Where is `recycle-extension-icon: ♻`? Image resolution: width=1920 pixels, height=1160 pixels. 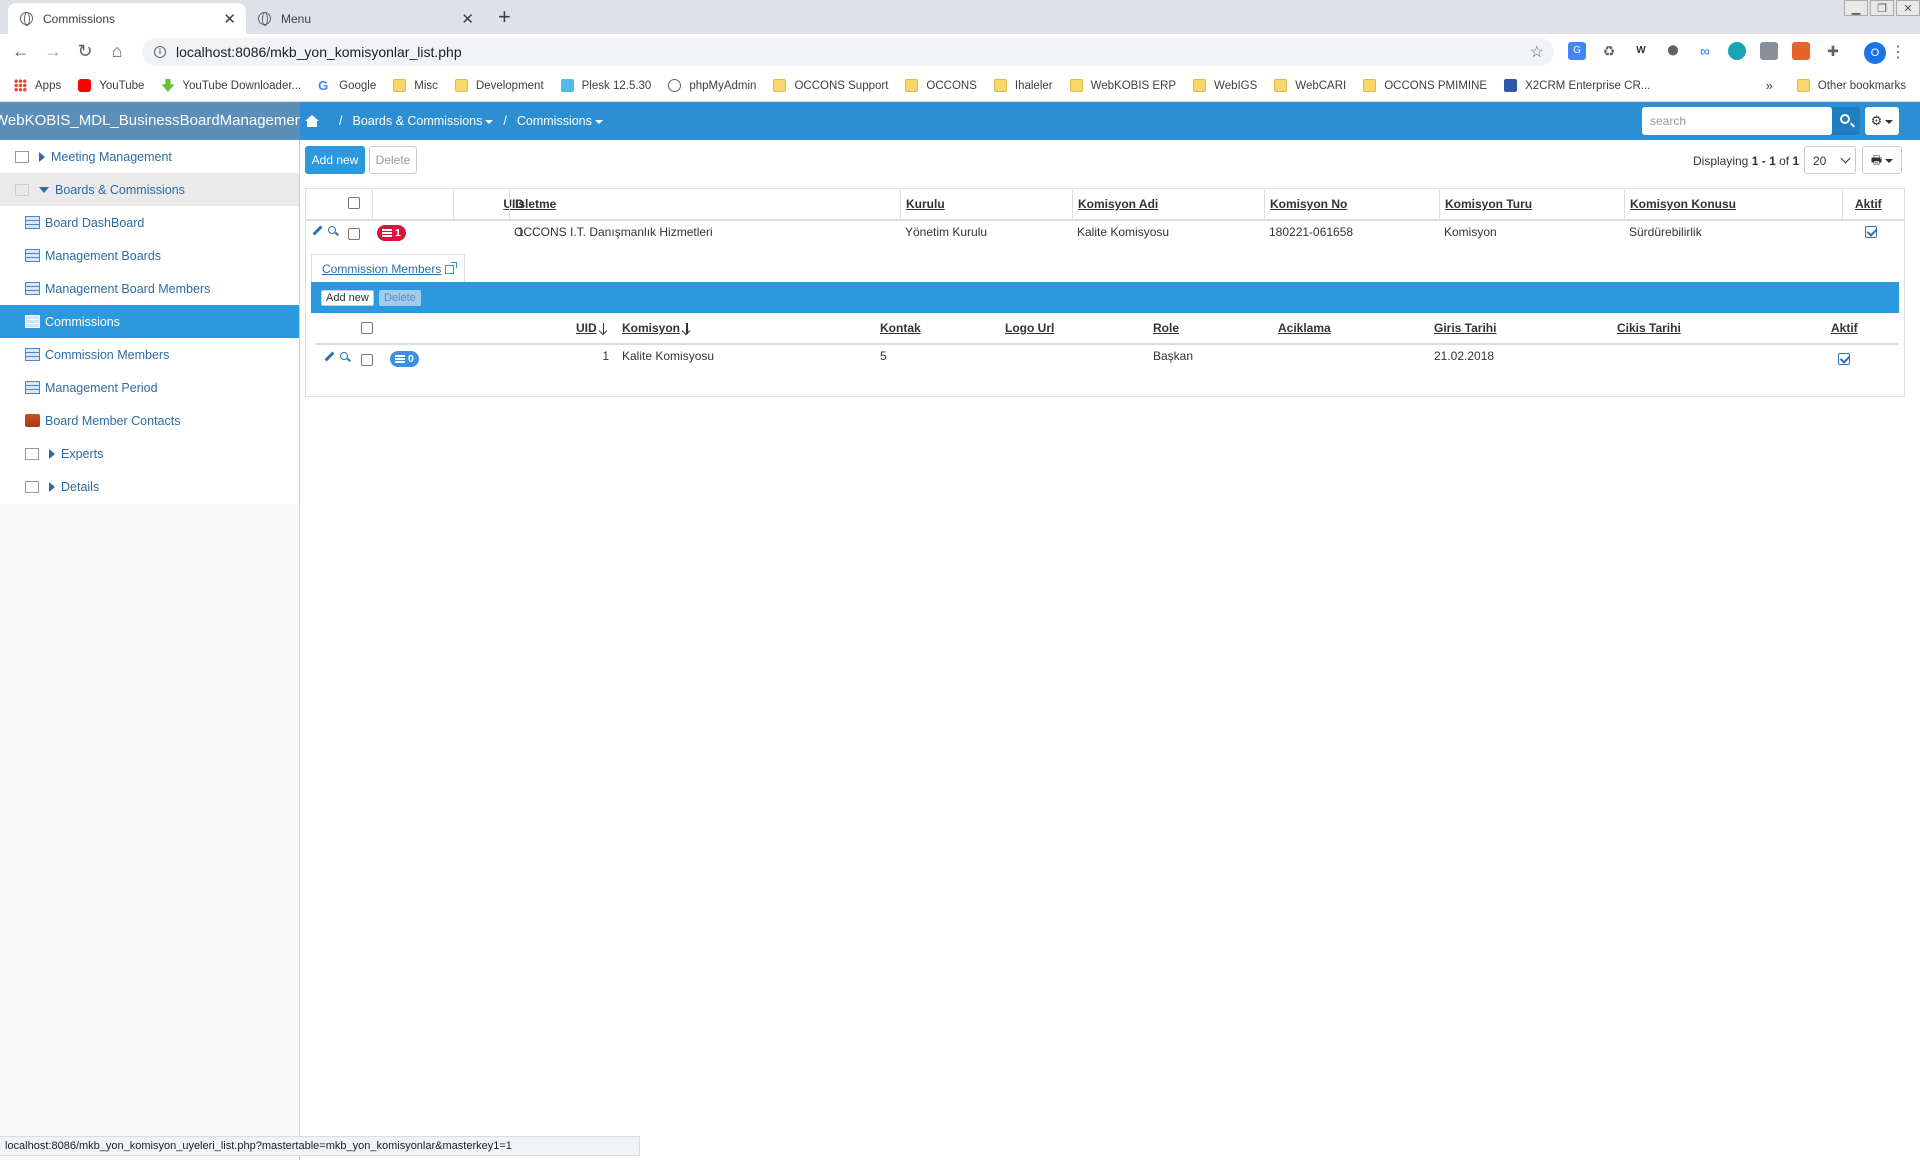 recycle-extension-icon: ♻ is located at coordinates (1609, 51).